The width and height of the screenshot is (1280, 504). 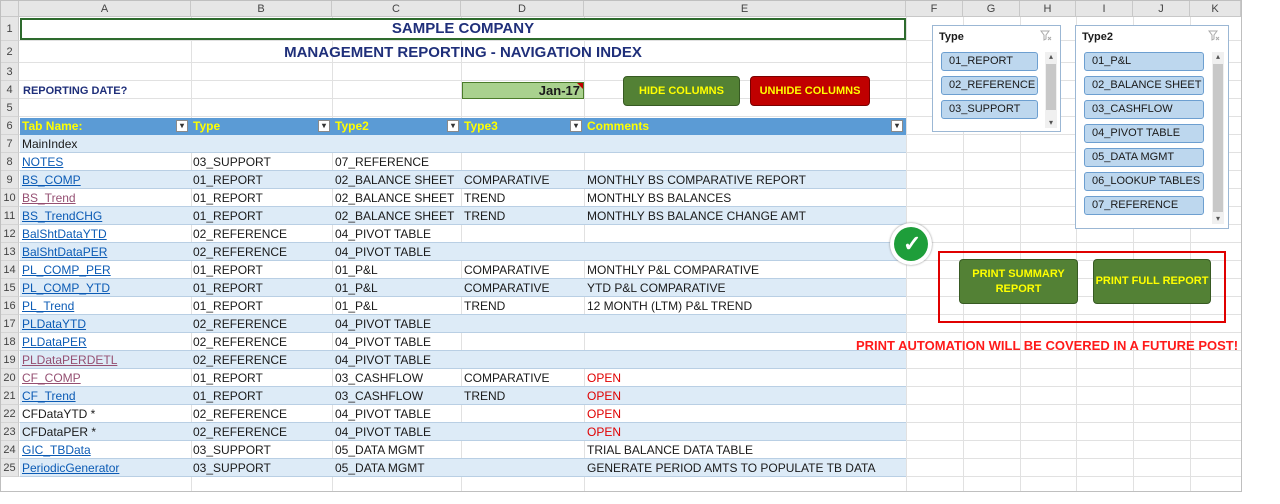 What do you see at coordinates (380, 468) in the screenshot?
I see `cell-type2: 05_DATA MGMT` at bounding box center [380, 468].